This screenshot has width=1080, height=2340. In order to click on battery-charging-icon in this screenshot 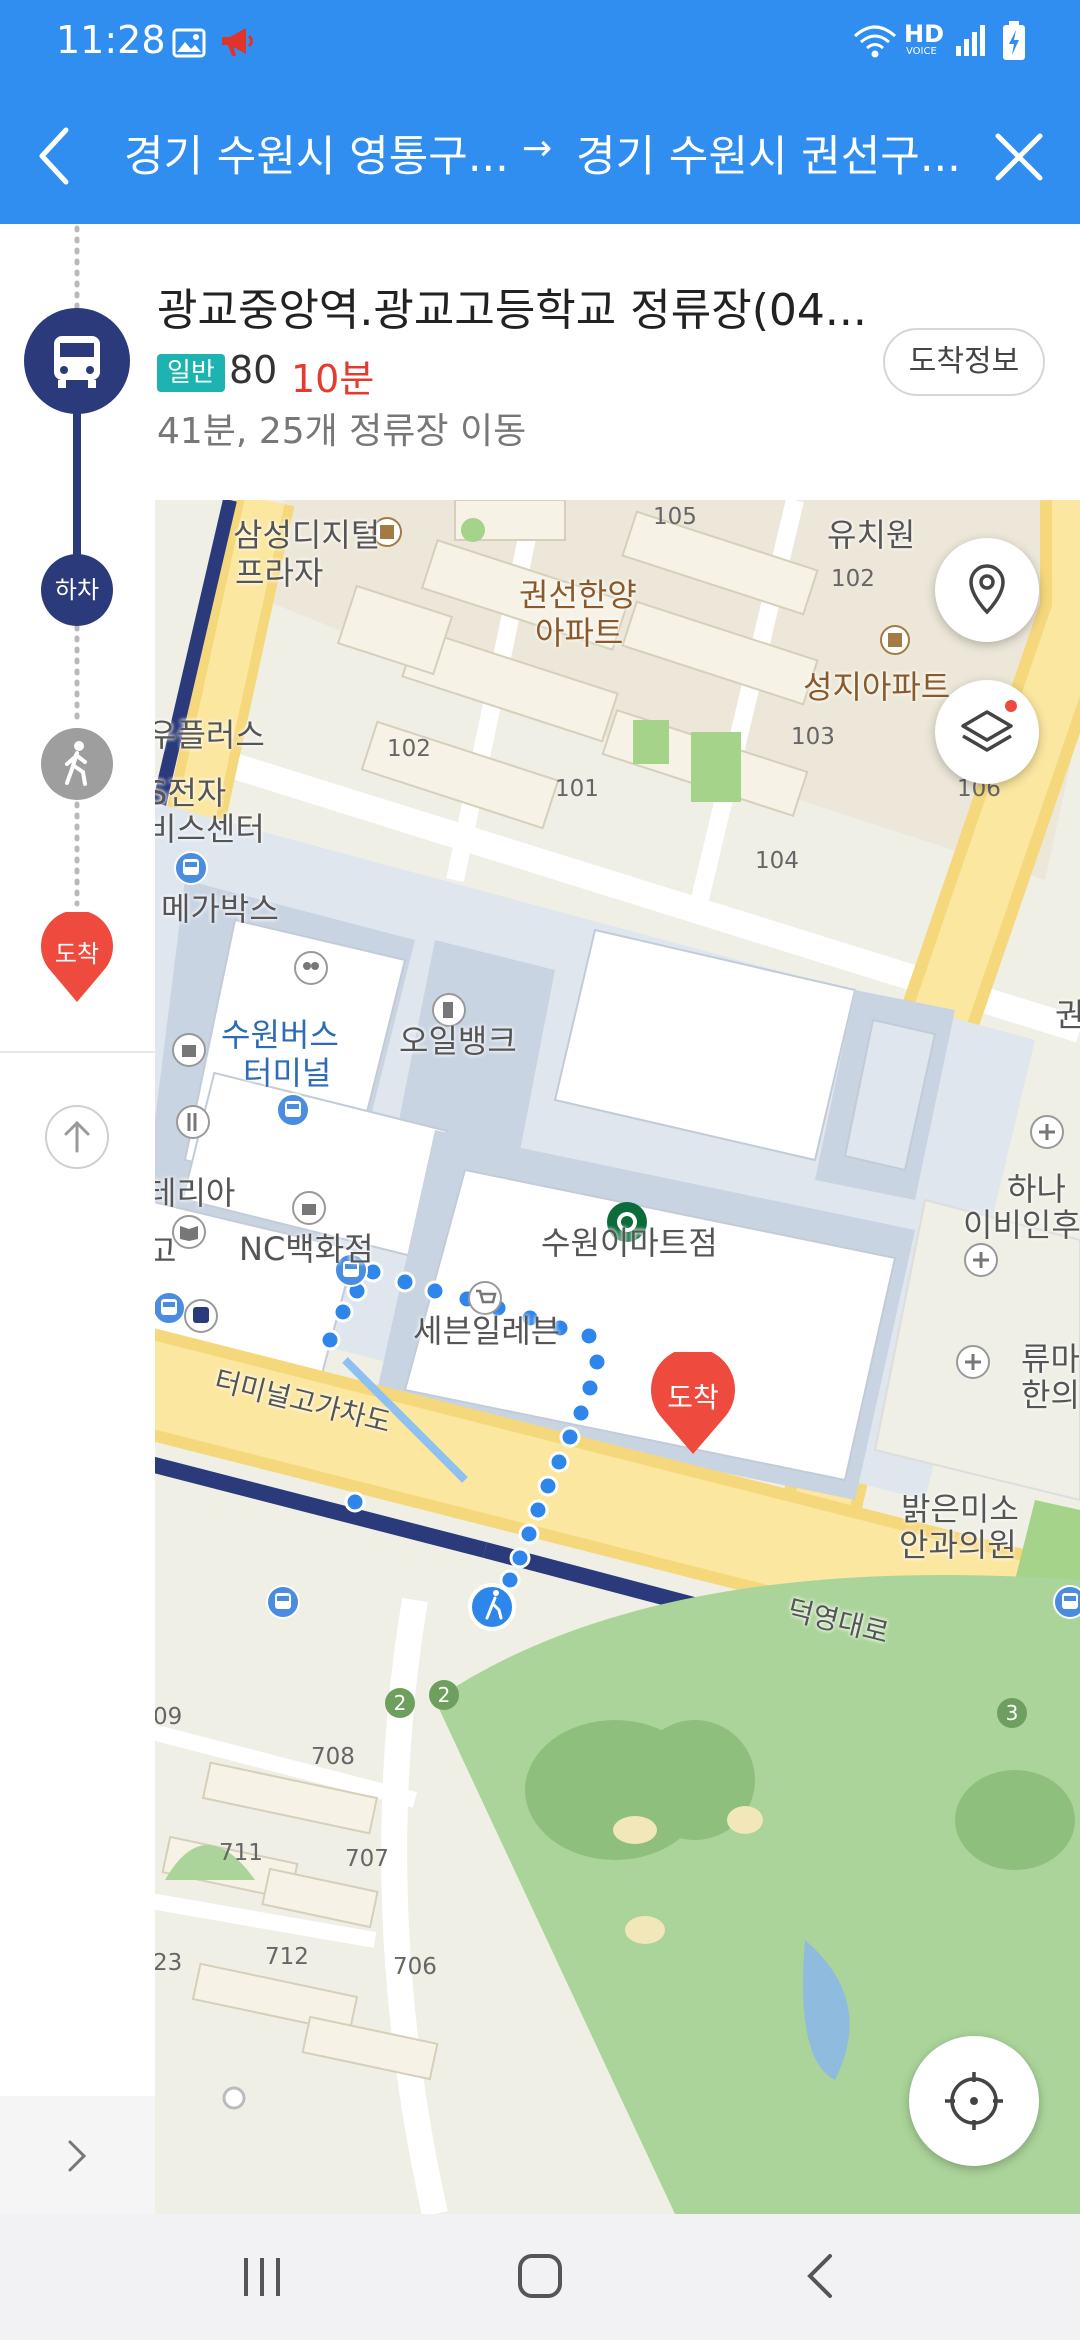, I will do `click(1014, 40)`.